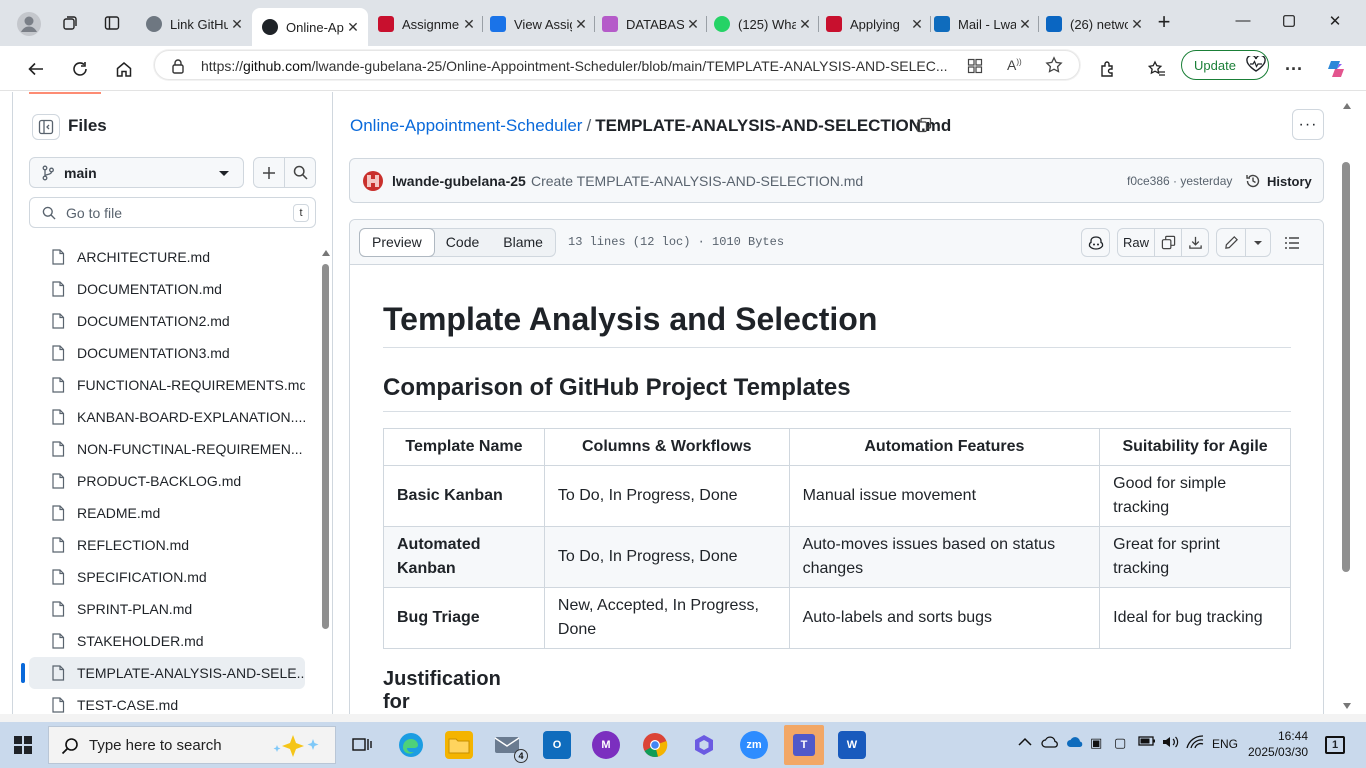 The height and width of the screenshot is (768, 1366). What do you see at coordinates (982, 24) in the screenshot?
I see `browser-tab: Mail - Lwande✕` at bounding box center [982, 24].